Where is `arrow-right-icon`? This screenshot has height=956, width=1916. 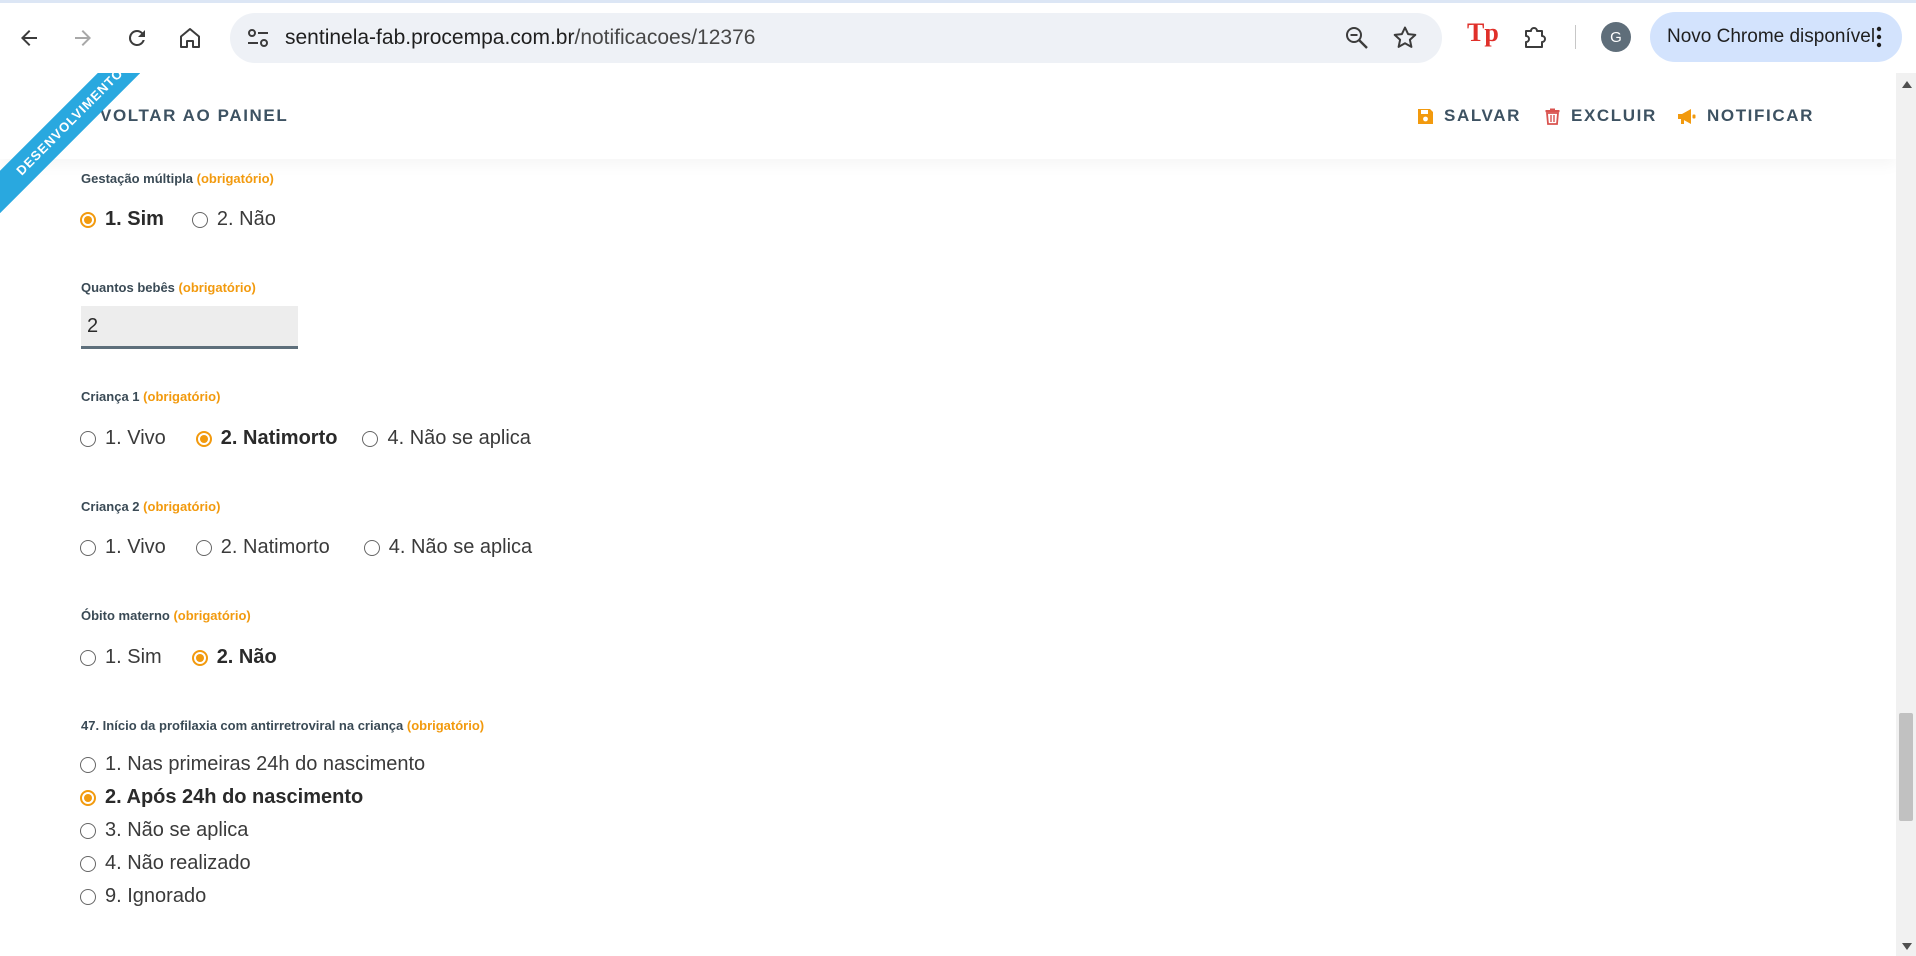 arrow-right-icon is located at coordinates (83, 38).